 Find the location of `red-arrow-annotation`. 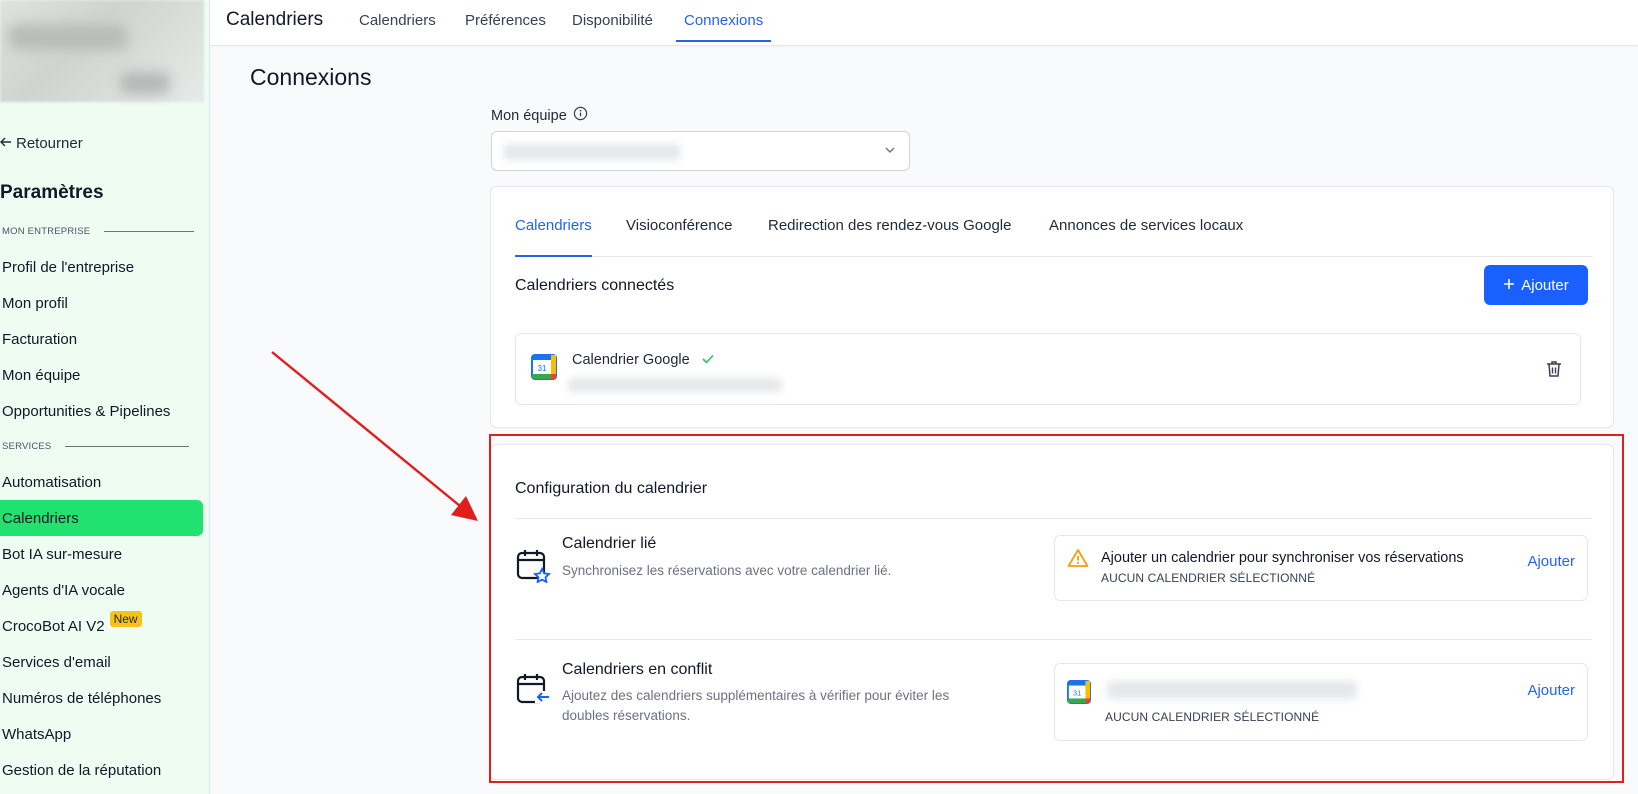

red-arrow-annotation is located at coordinates (374, 436).